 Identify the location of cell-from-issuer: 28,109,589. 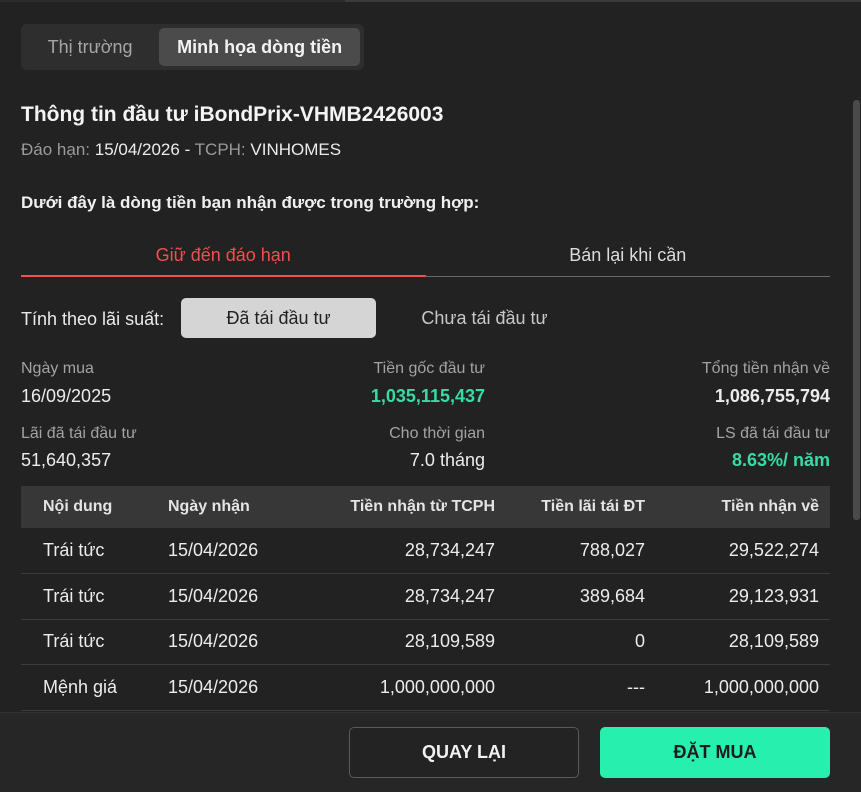
(406, 642).